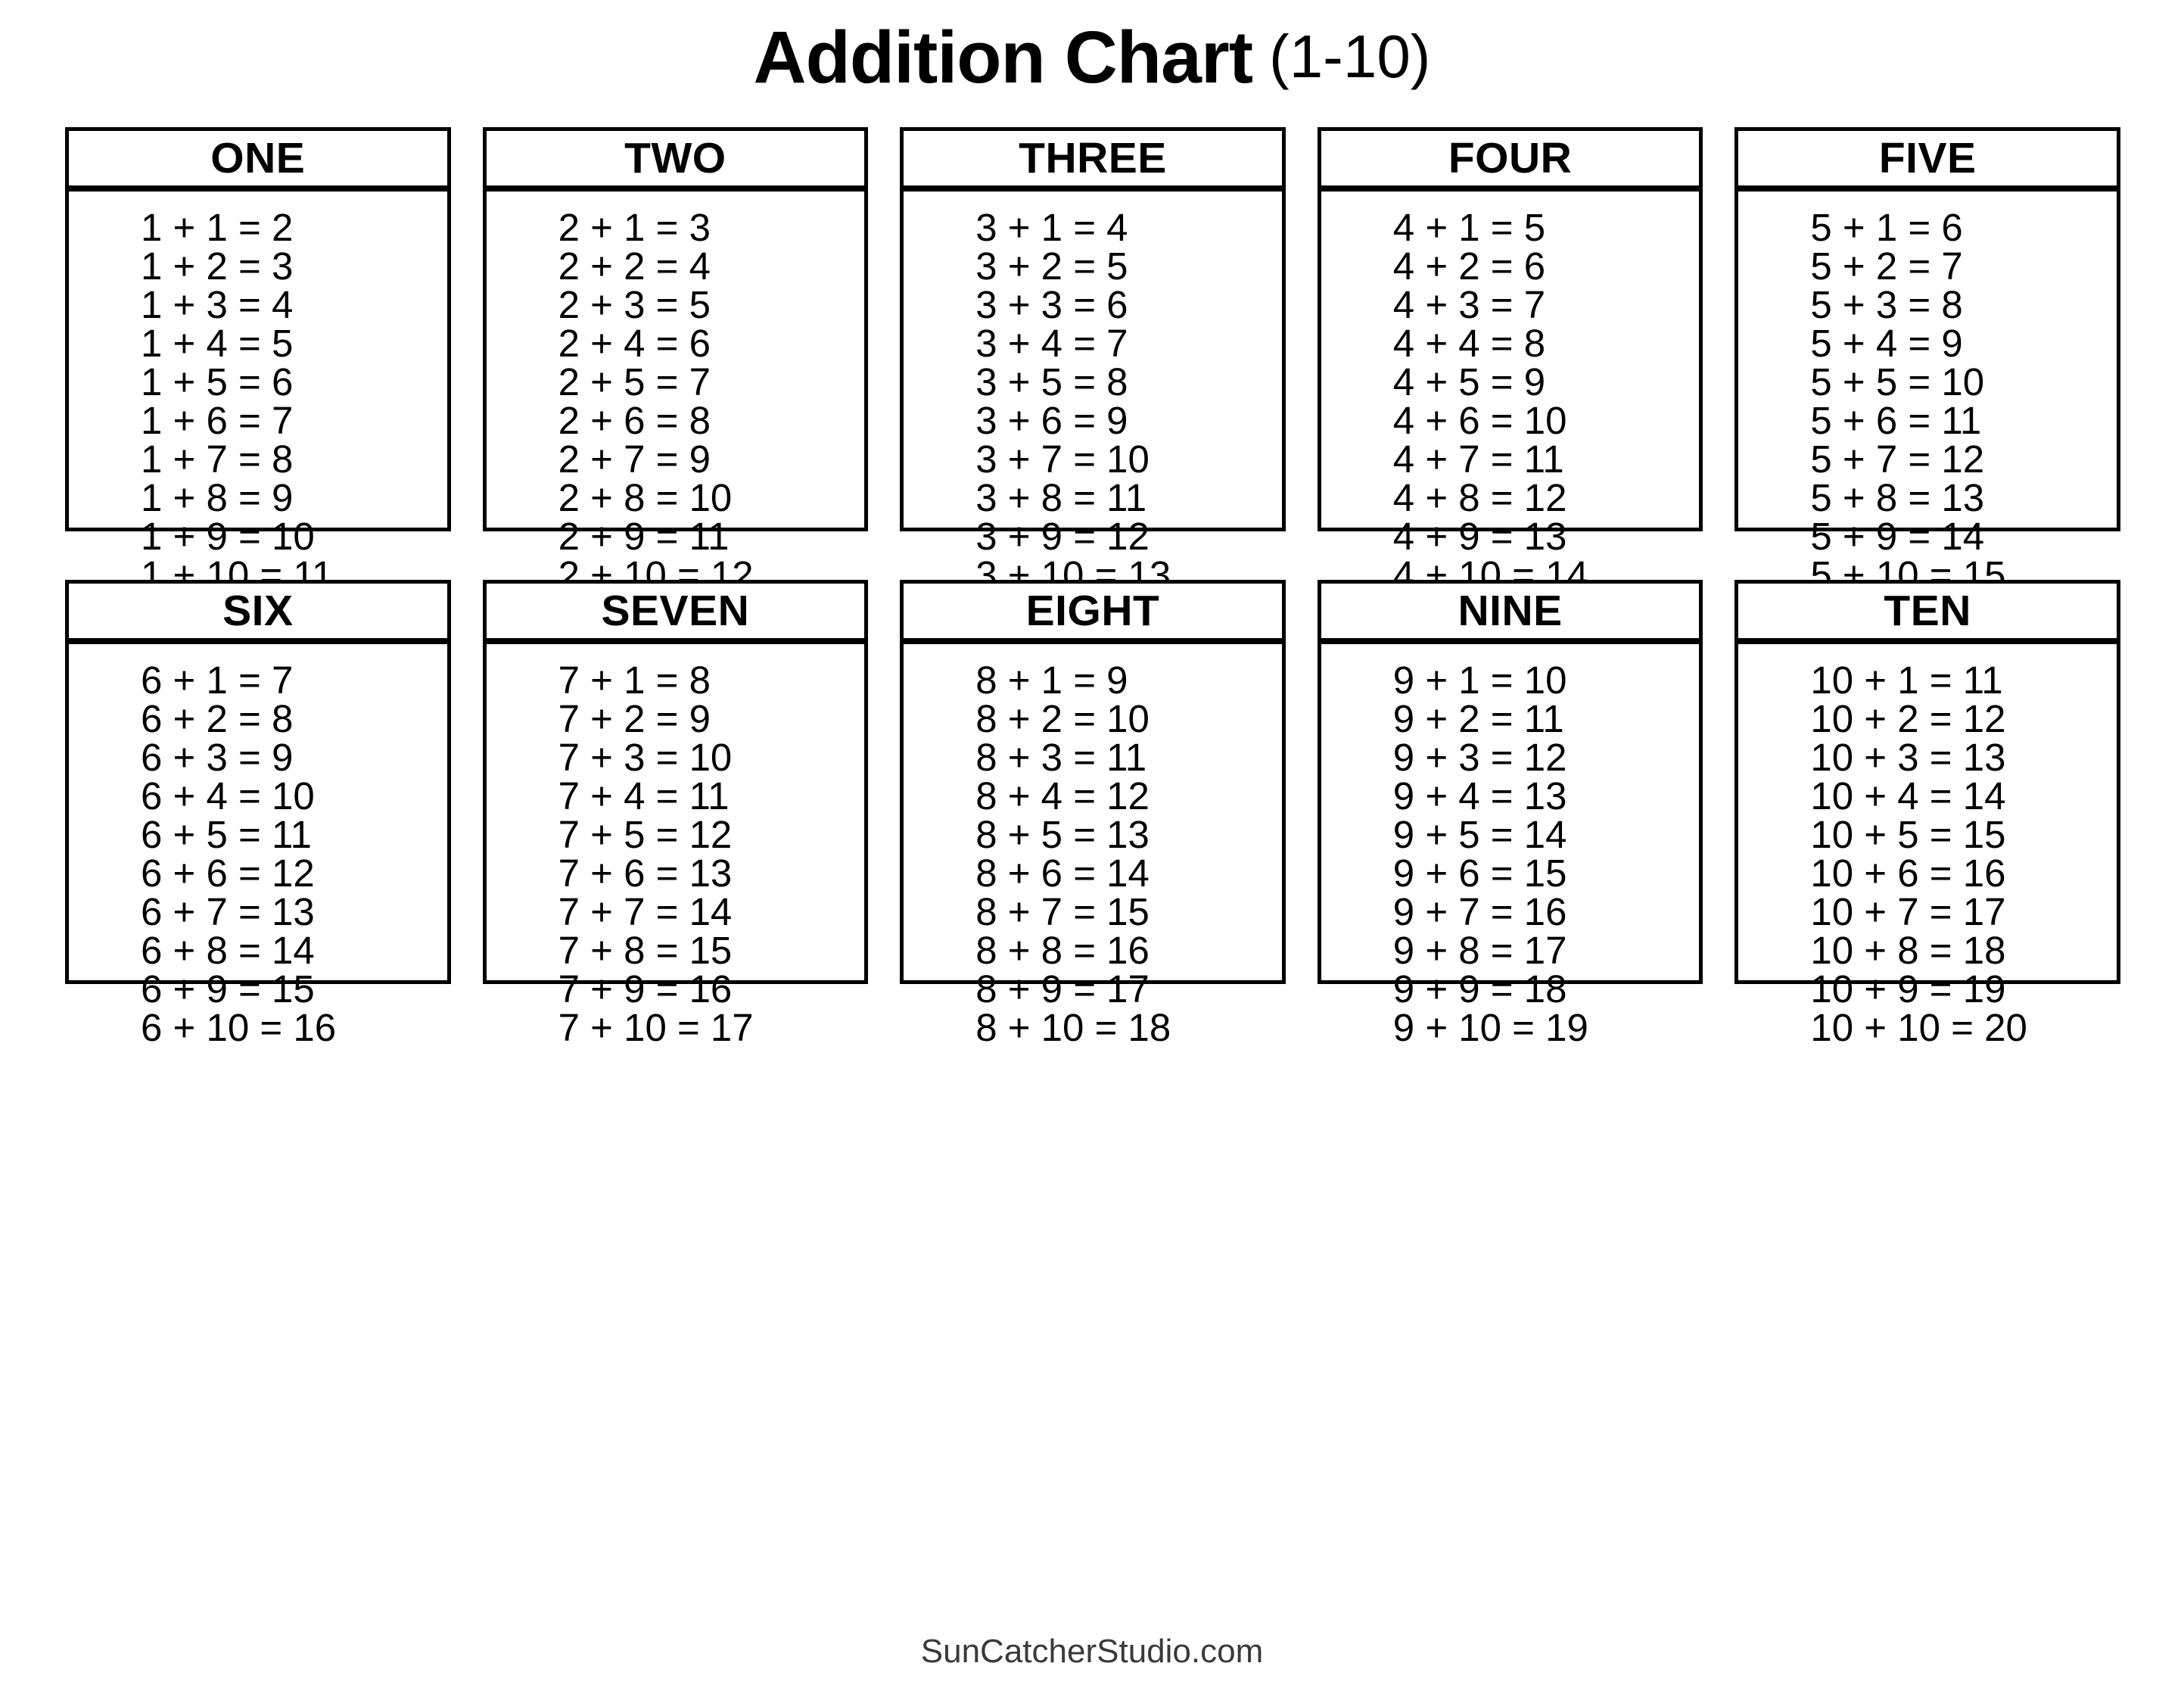 The width and height of the screenshot is (2184, 1688). I want to click on fact-row: 3 + 4 = 7, so click(1051, 343).